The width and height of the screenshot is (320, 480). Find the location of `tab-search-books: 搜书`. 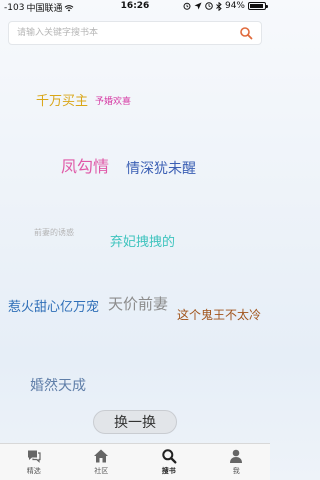

tab-search-books: 搜书 is located at coordinates (169, 462).